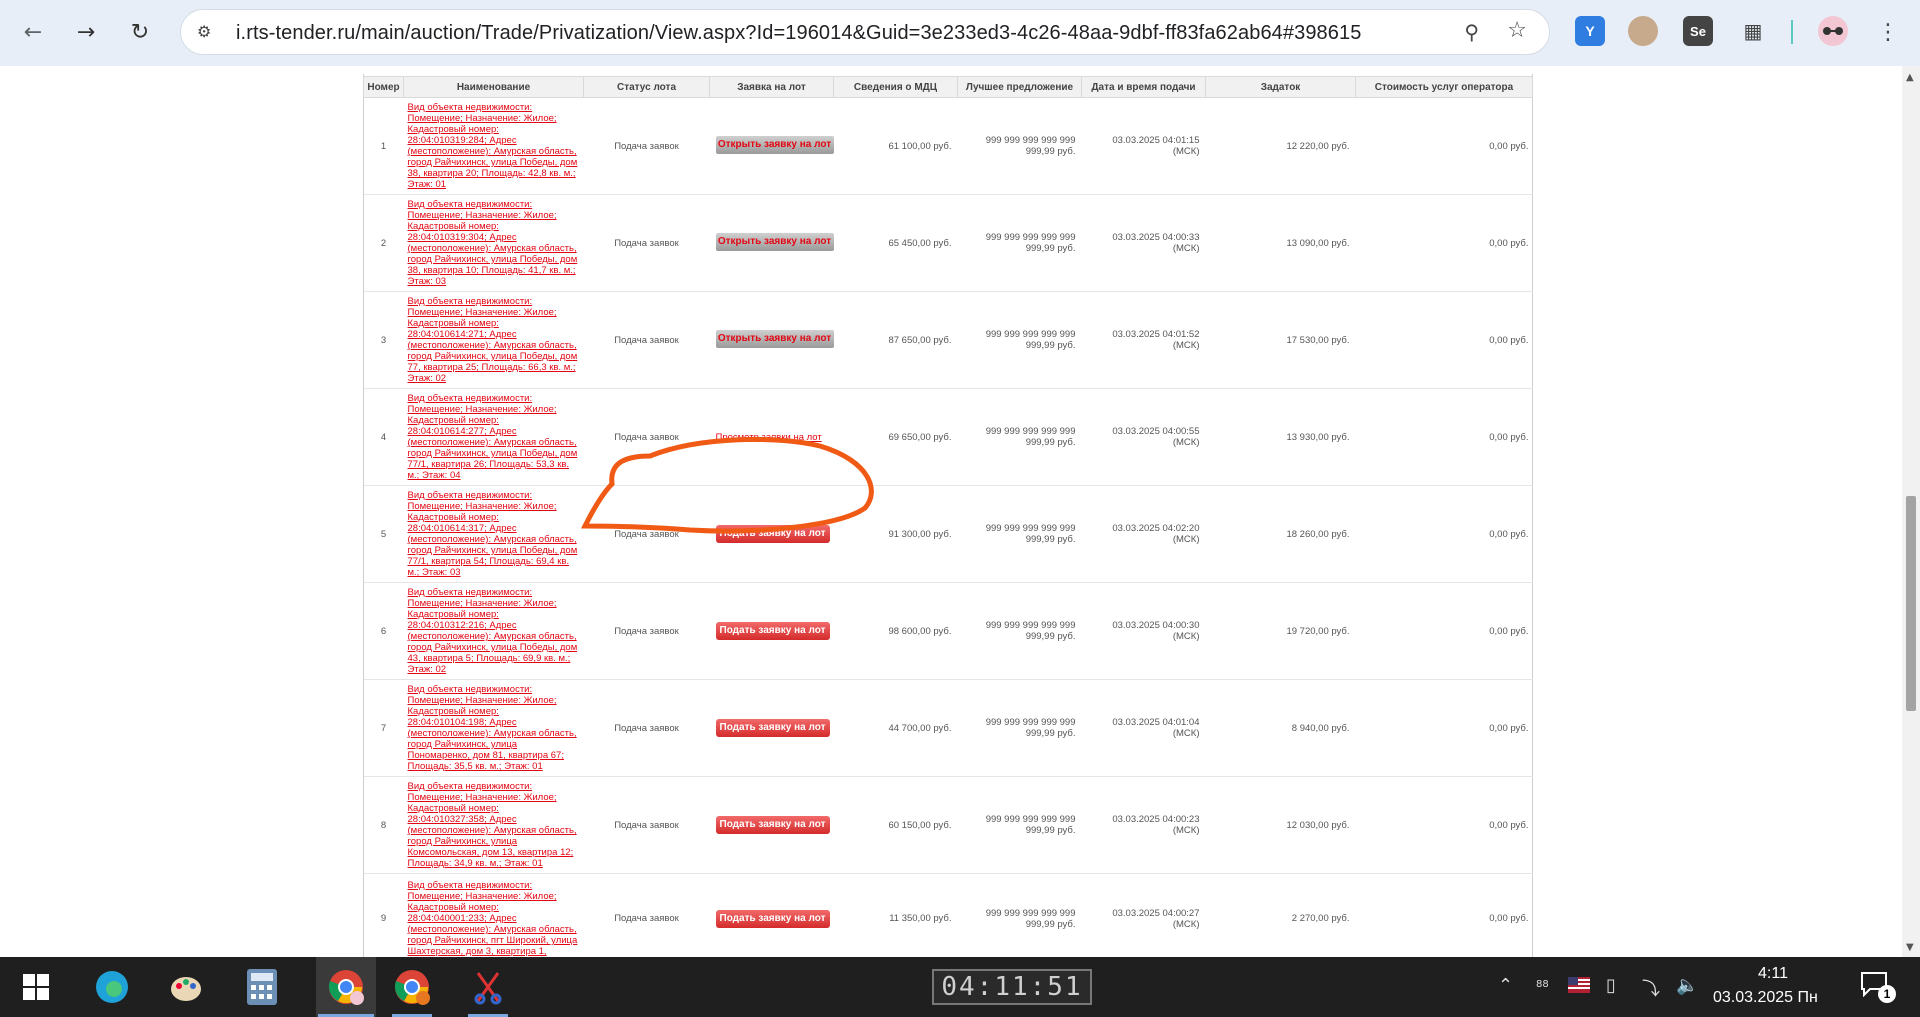 This screenshot has height=1017, width=1920. What do you see at coordinates (895, 825) in the screenshot?
I see `lot-mdc: 60 150,00 руб.` at bounding box center [895, 825].